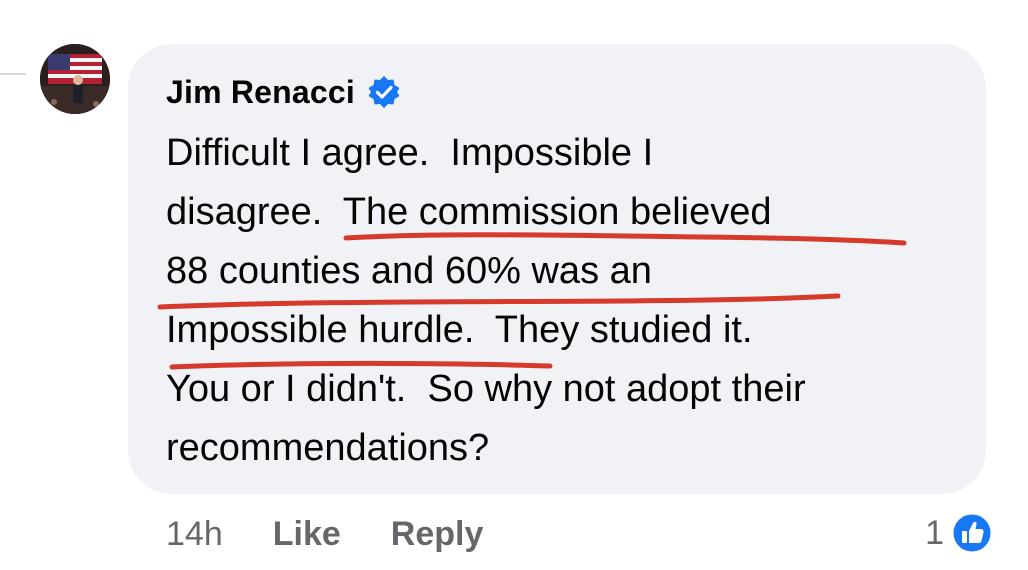  I want to click on avatar-photo, so click(75, 79).